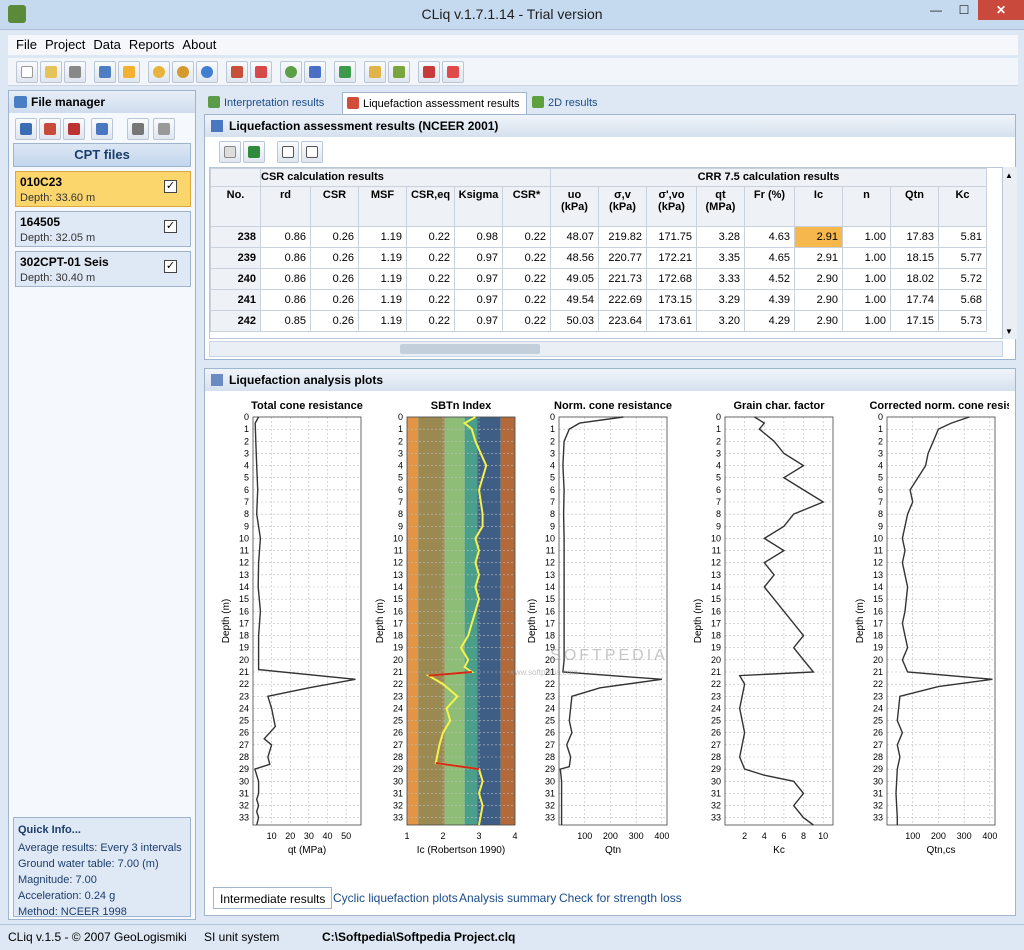  I want to click on table-cell: 18.02, so click(914, 279).